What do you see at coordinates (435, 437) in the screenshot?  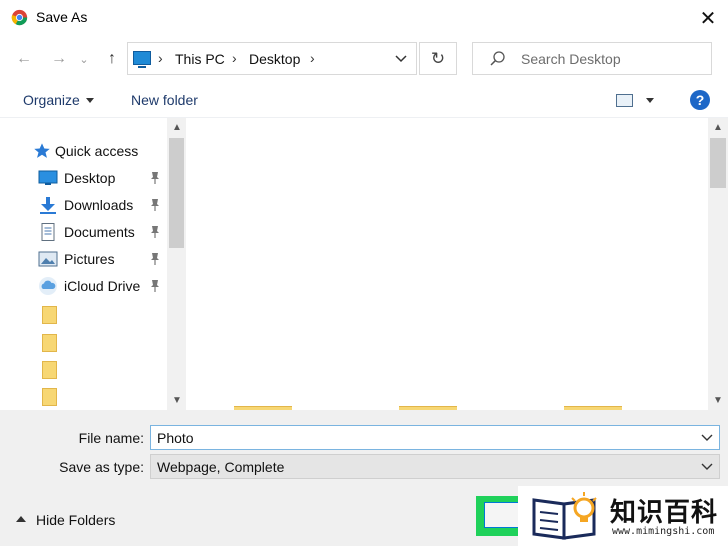 I see `file-name-field: Photo` at bounding box center [435, 437].